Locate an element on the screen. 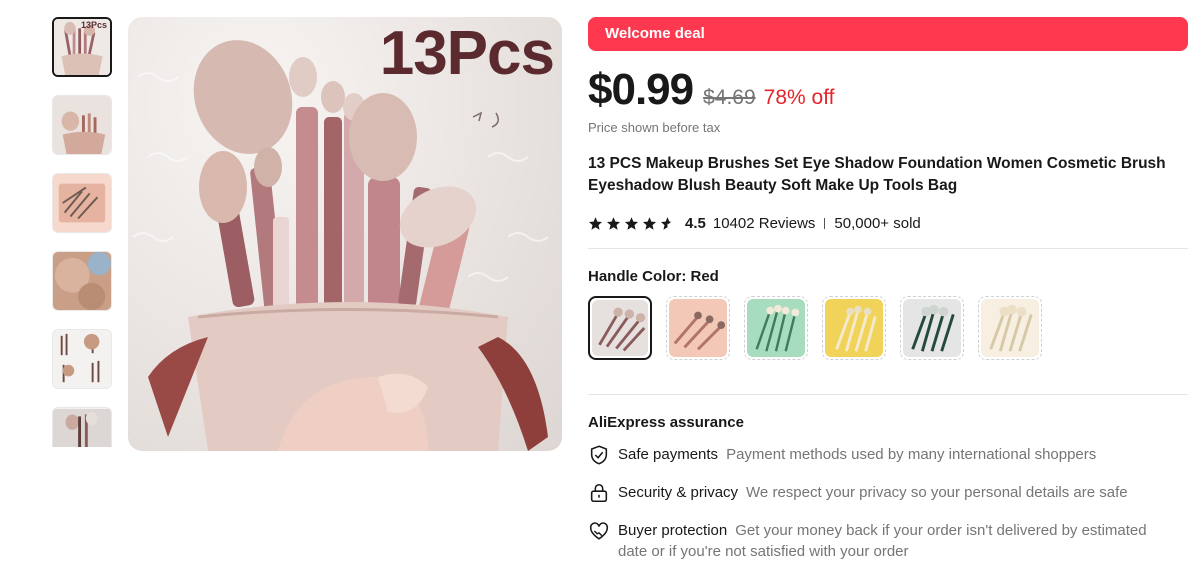 This screenshot has height=580, width=1200. color-option-red is located at coordinates (620, 328).